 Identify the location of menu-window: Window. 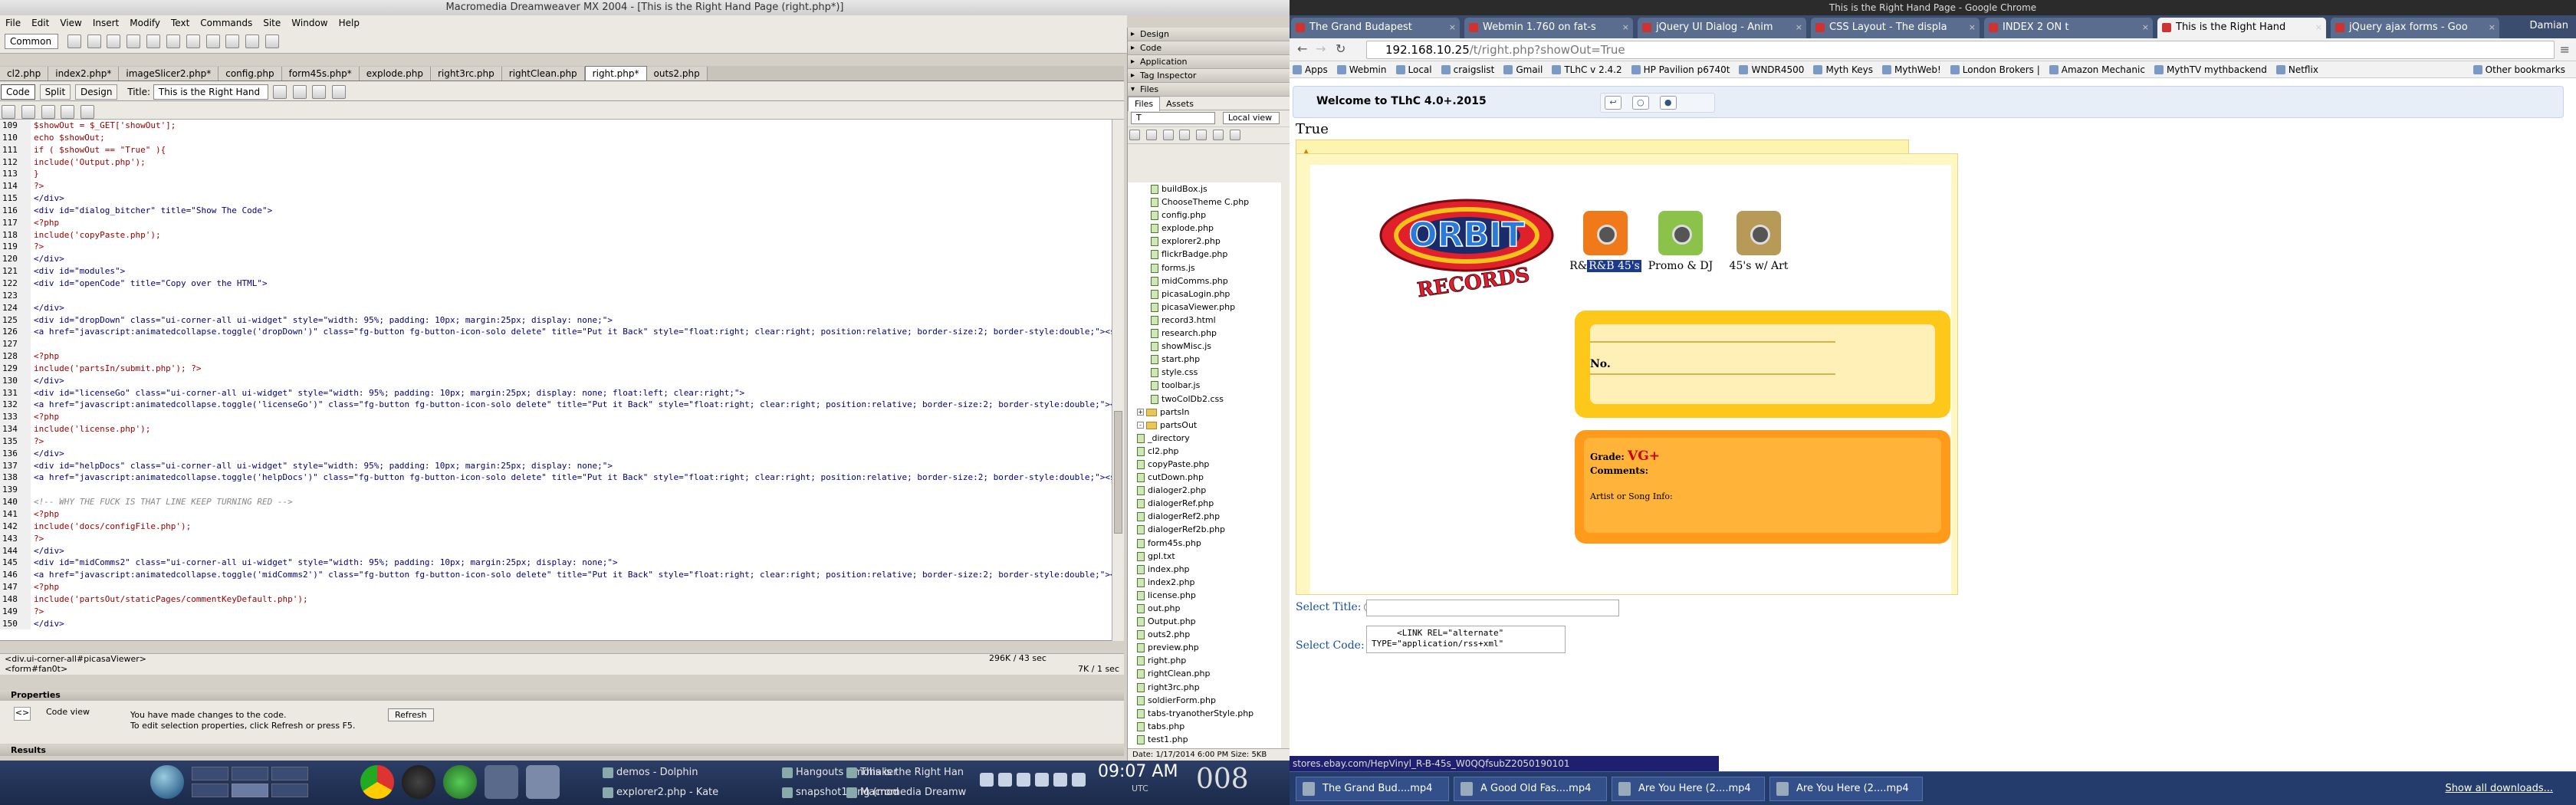
(310, 23).